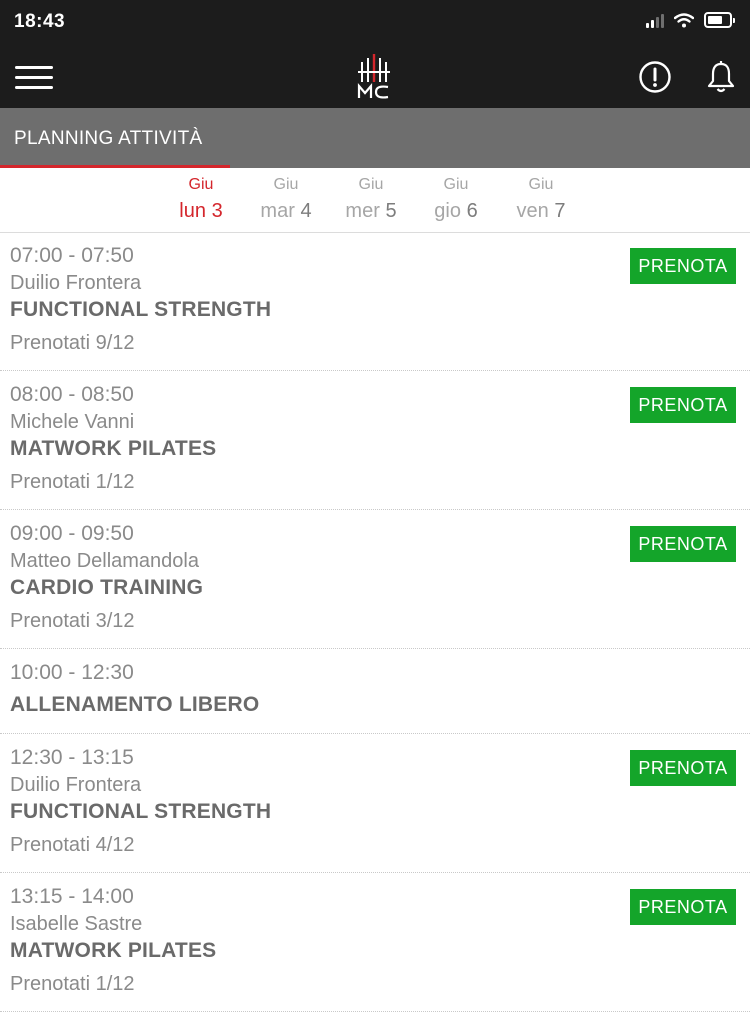  Describe the element at coordinates (286, 211) in the screenshot. I see `day-date: mar 4` at that location.